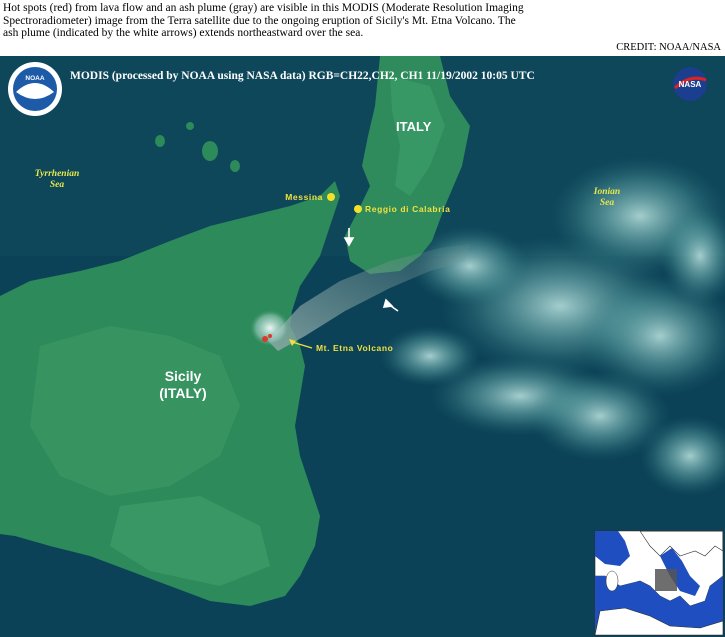 This screenshot has width=725, height=637. What do you see at coordinates (270, 328) in the screenshot?
I see `etna-summit` at bounding box center [270, 328].